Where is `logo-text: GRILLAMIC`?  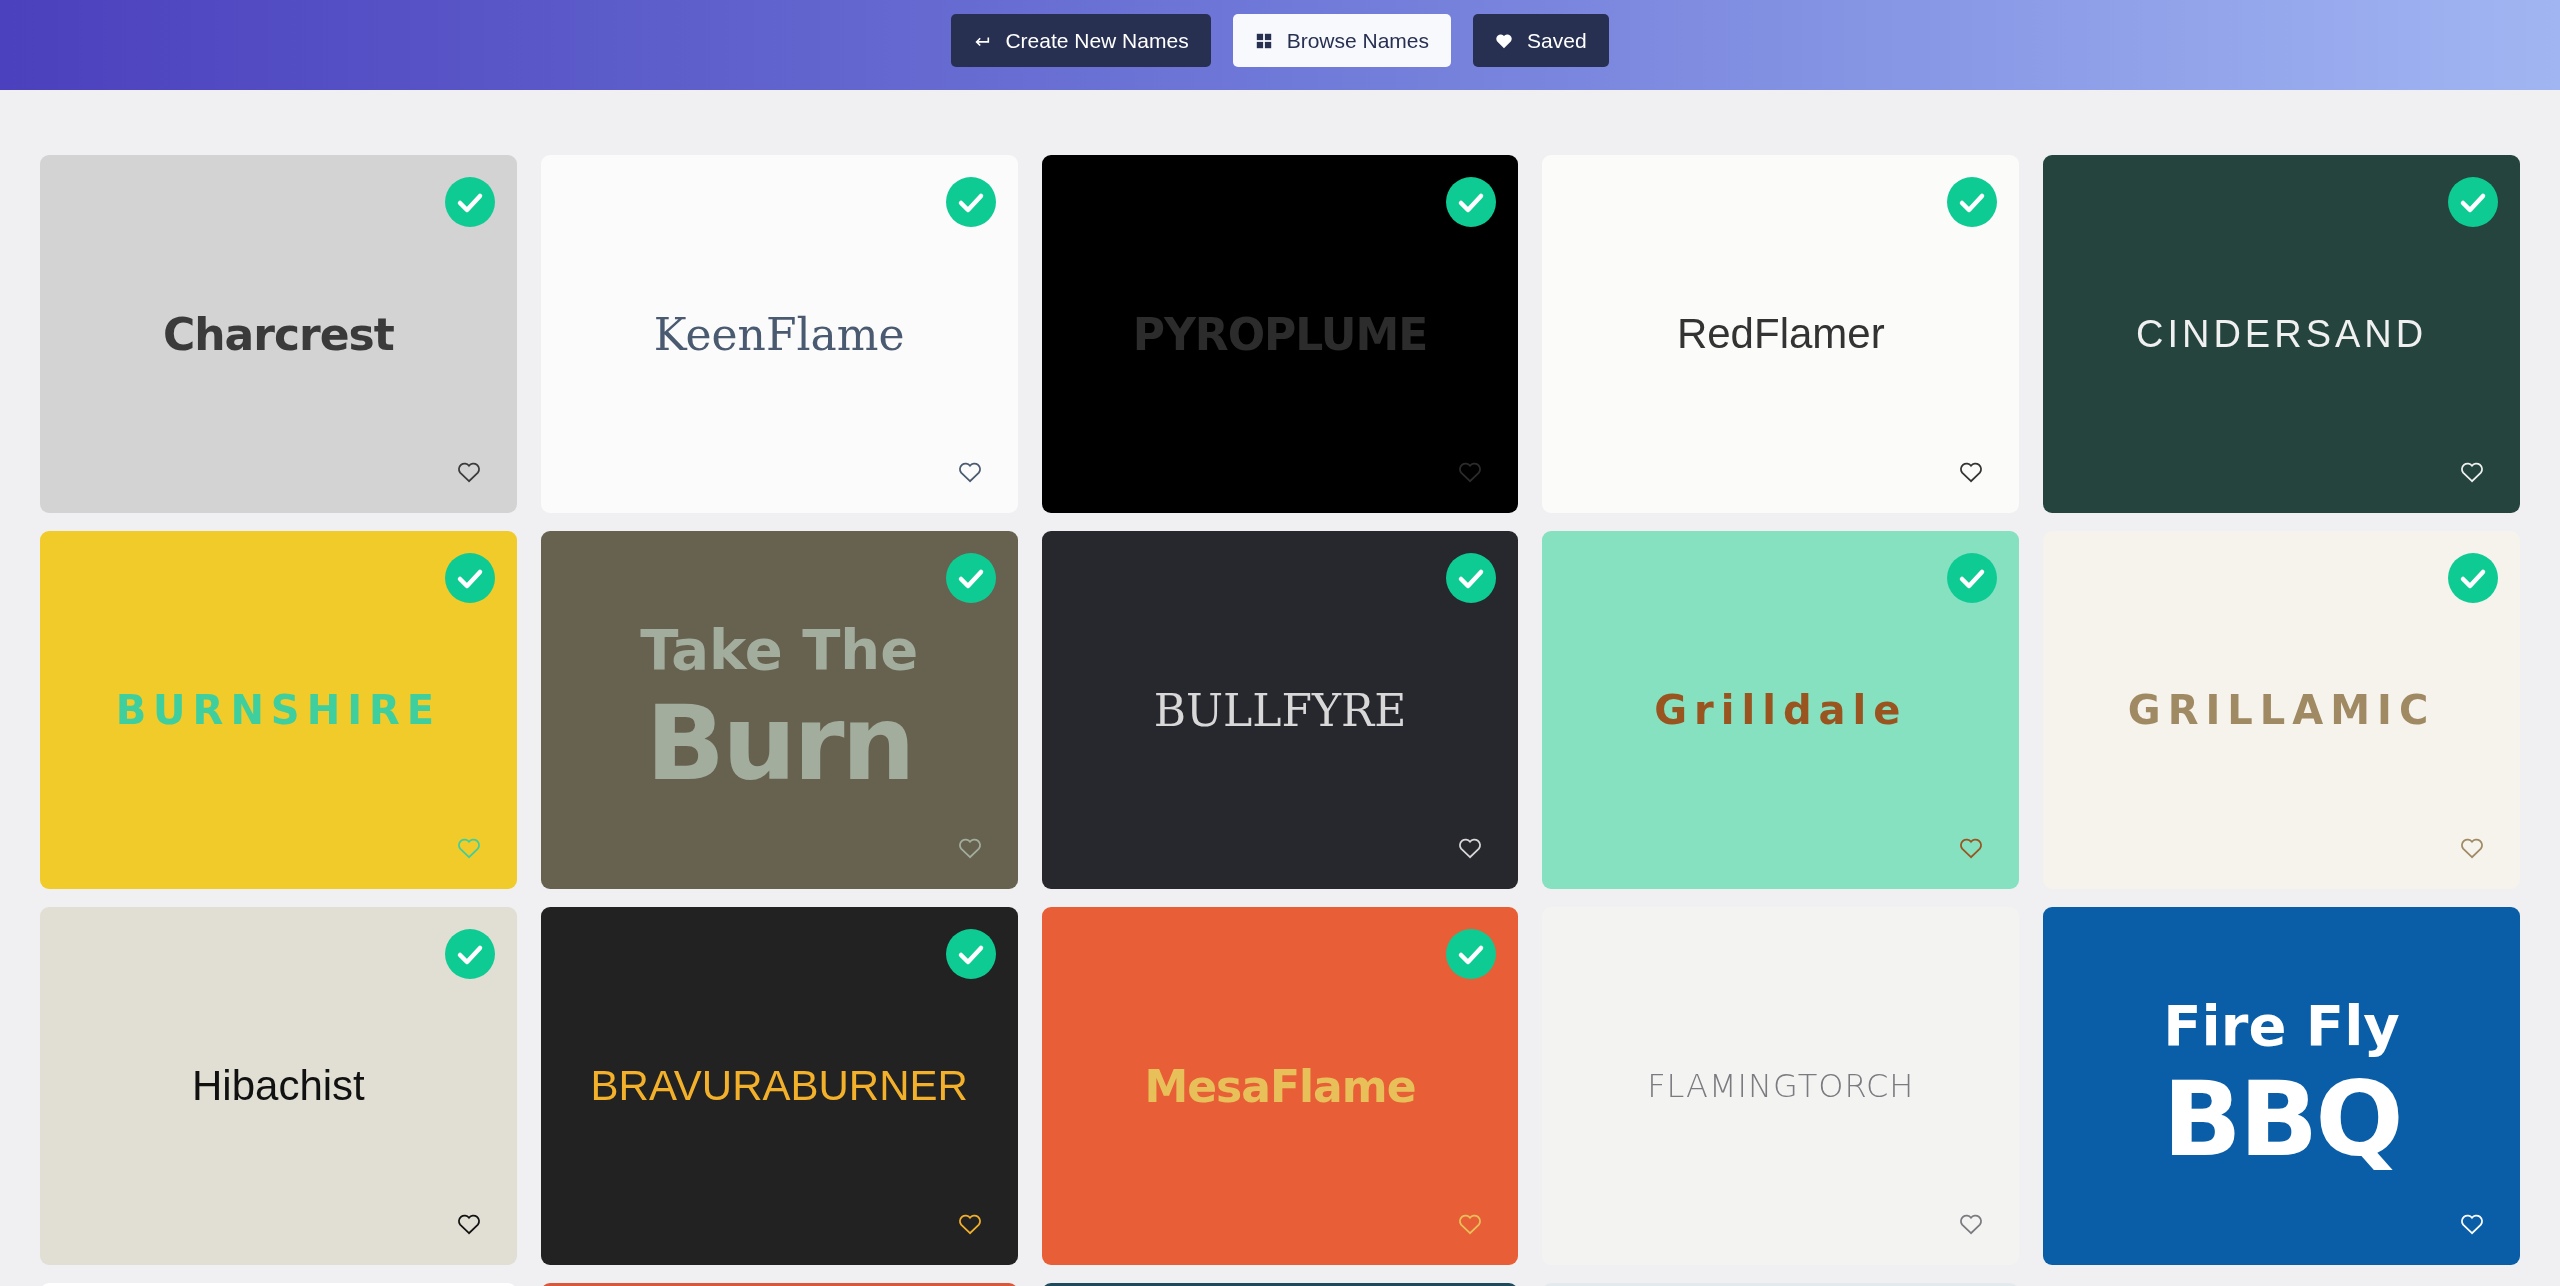
logo-text: GRILLAMIC is located at coordinates (2281, 710).